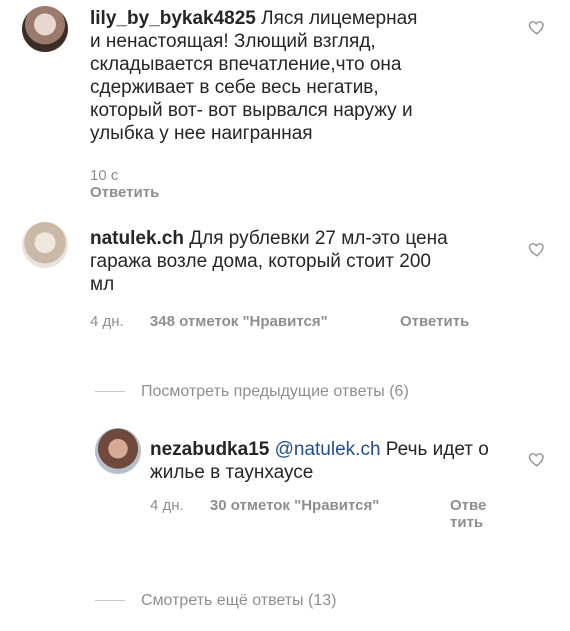 Image resolution: width=570 pixels, height=631 pixels. I want to click on view-previous-replies: Посмотреть предыдущие ответы (6), so click(252, 392).